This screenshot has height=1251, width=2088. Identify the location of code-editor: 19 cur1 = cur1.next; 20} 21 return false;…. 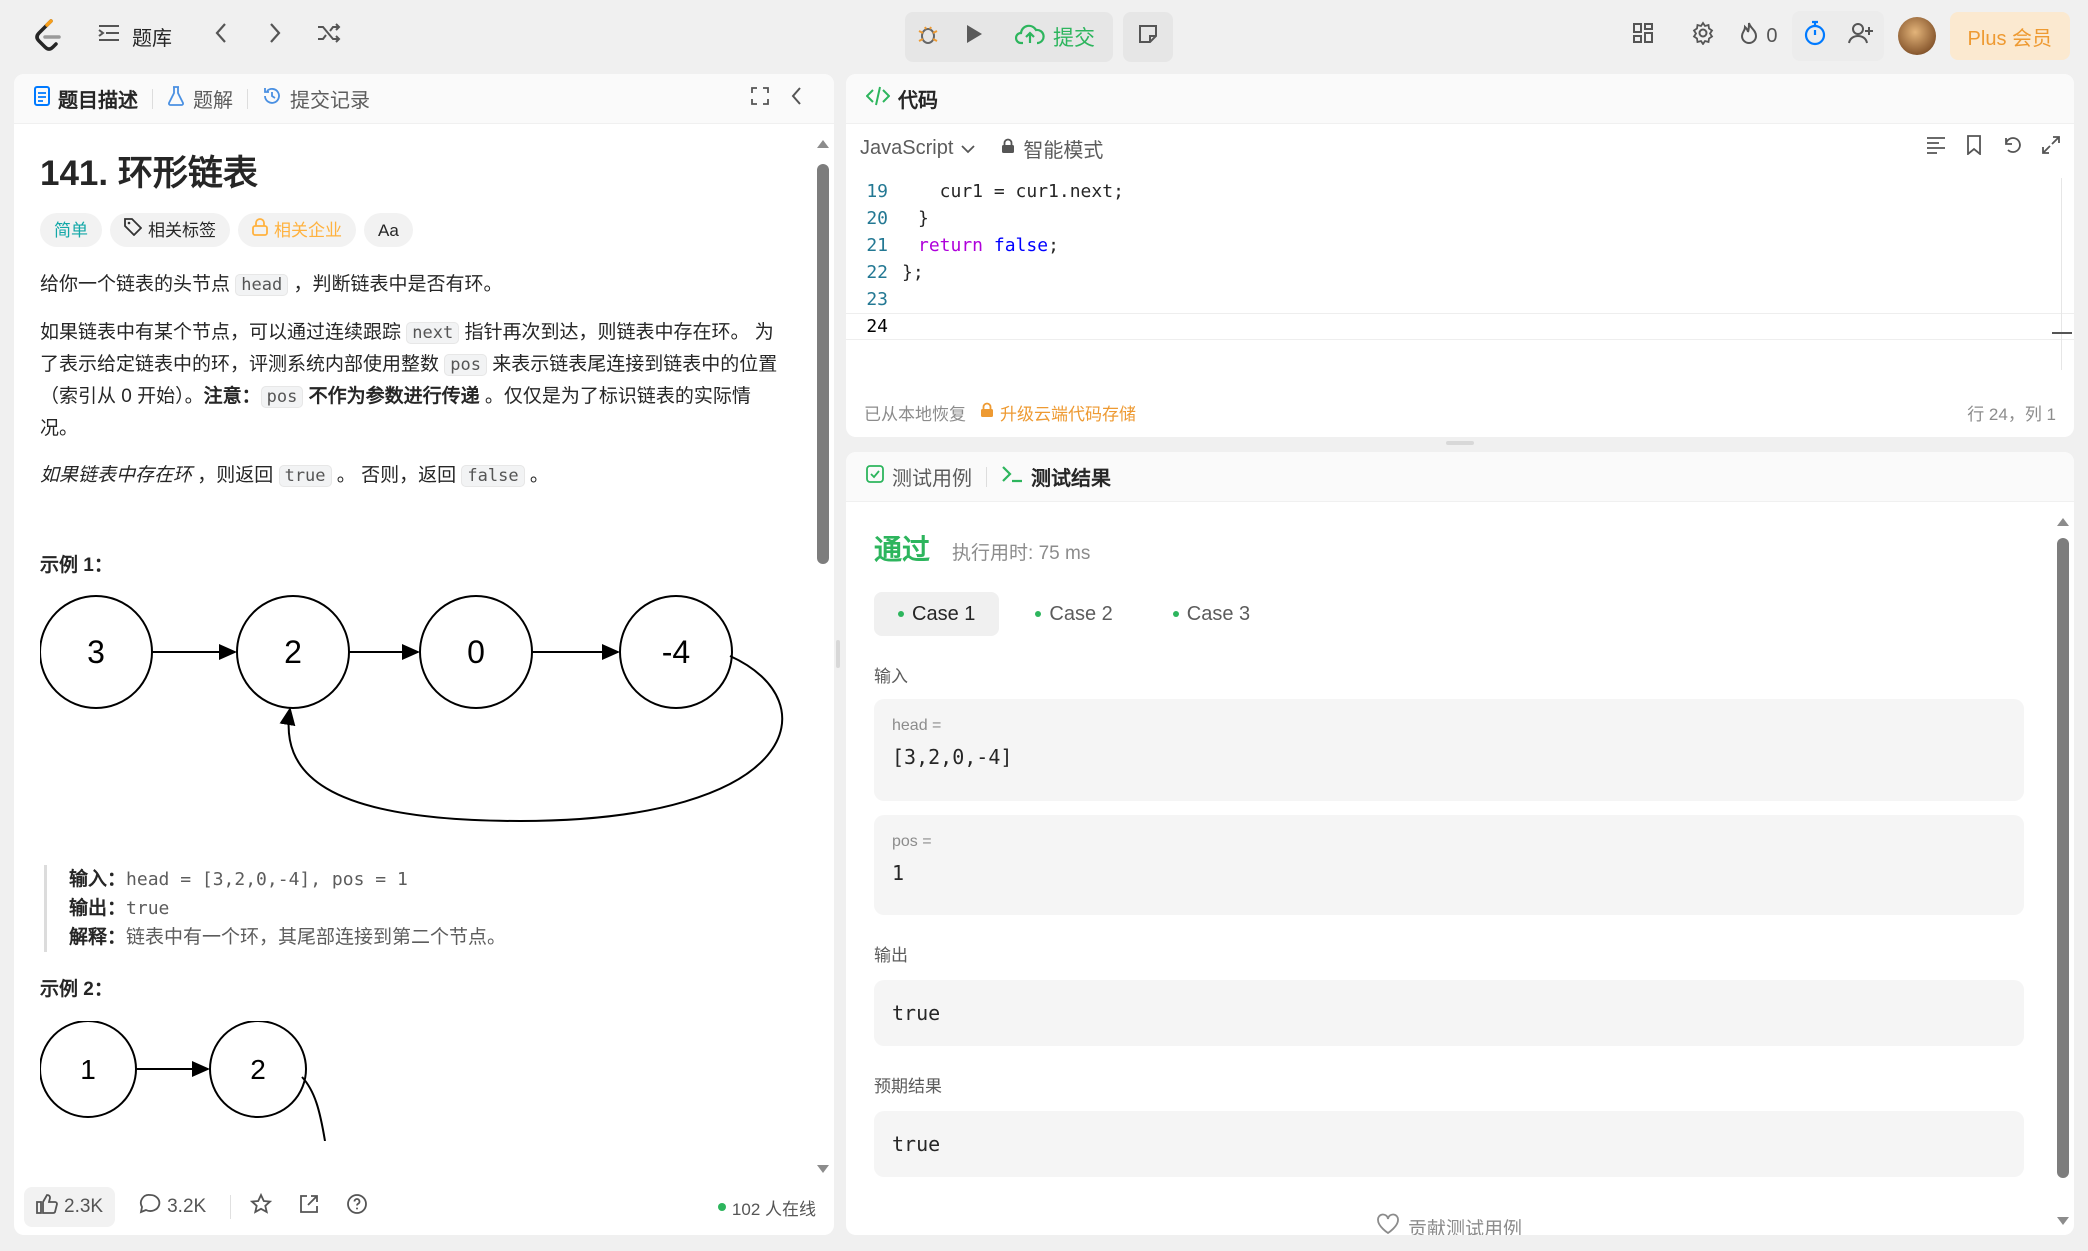
(1460, 303).